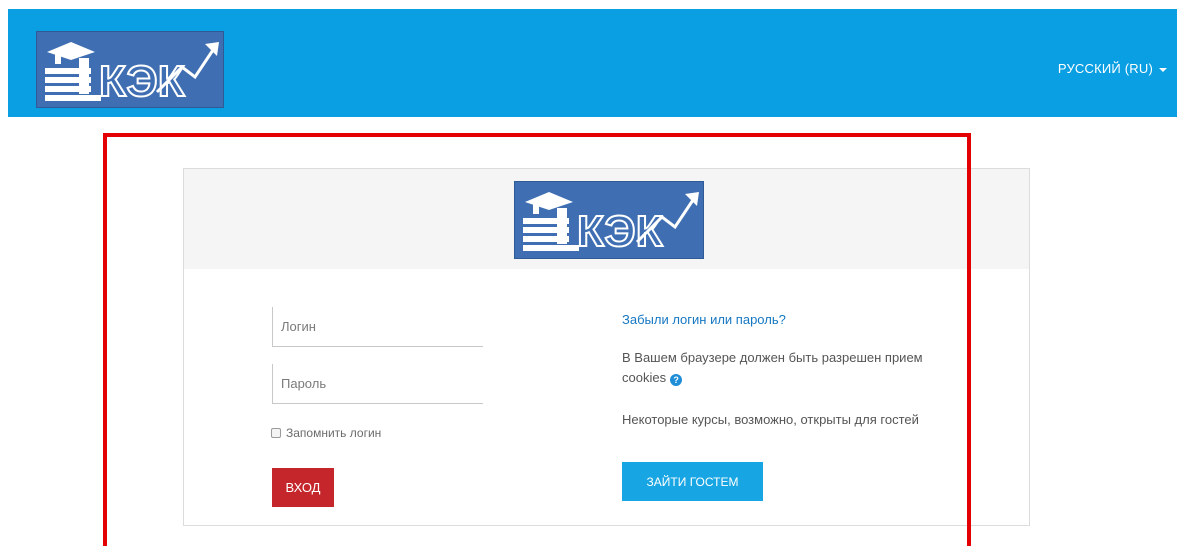 This screenshot has width=1177, height=546. What do you see at coordinates (377, 327) in the screenshot?
I see `username-input` at bounding box center [377, 327].